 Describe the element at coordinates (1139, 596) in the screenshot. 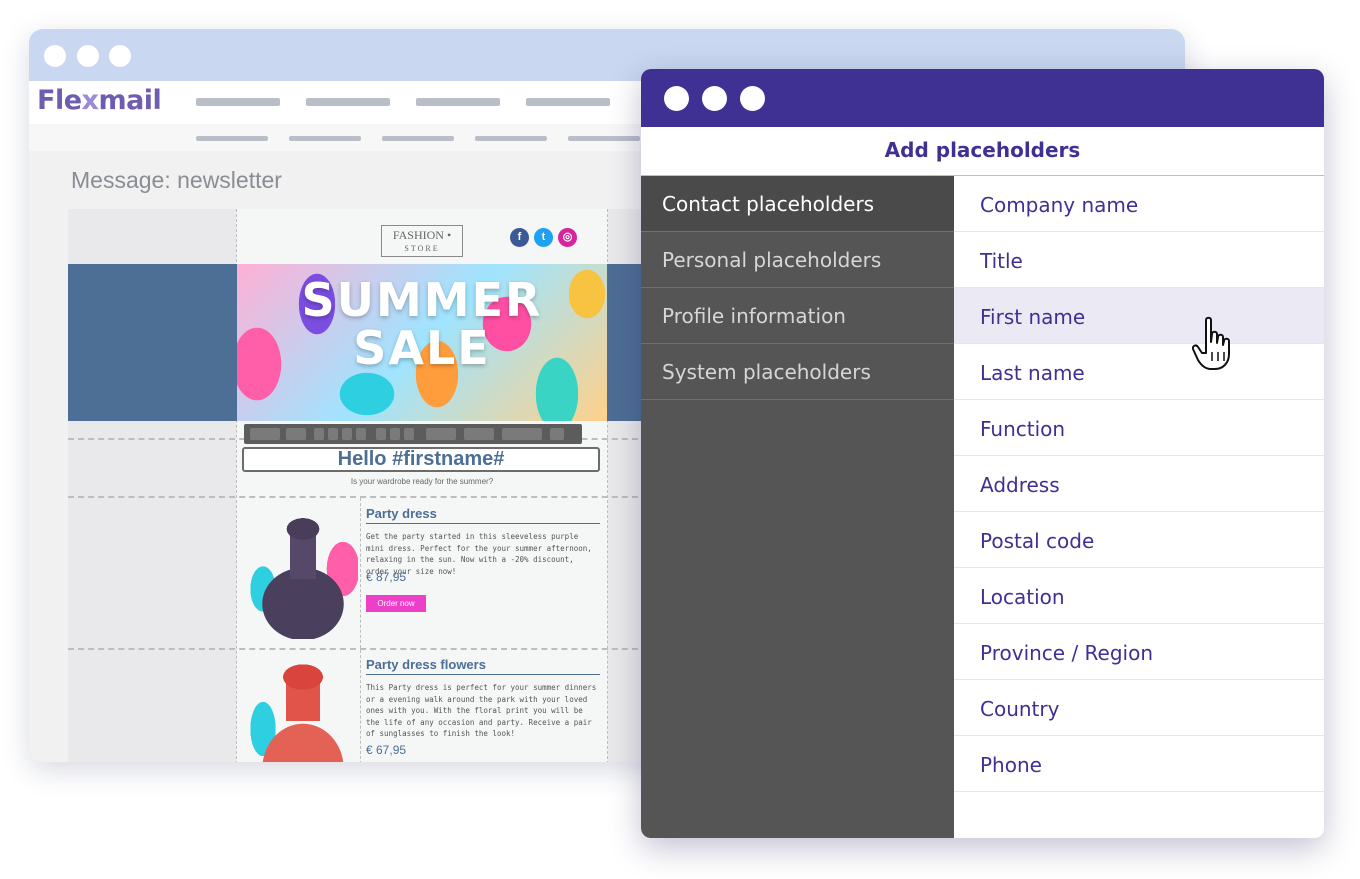

I see `placeholder-location: Location` at that location.